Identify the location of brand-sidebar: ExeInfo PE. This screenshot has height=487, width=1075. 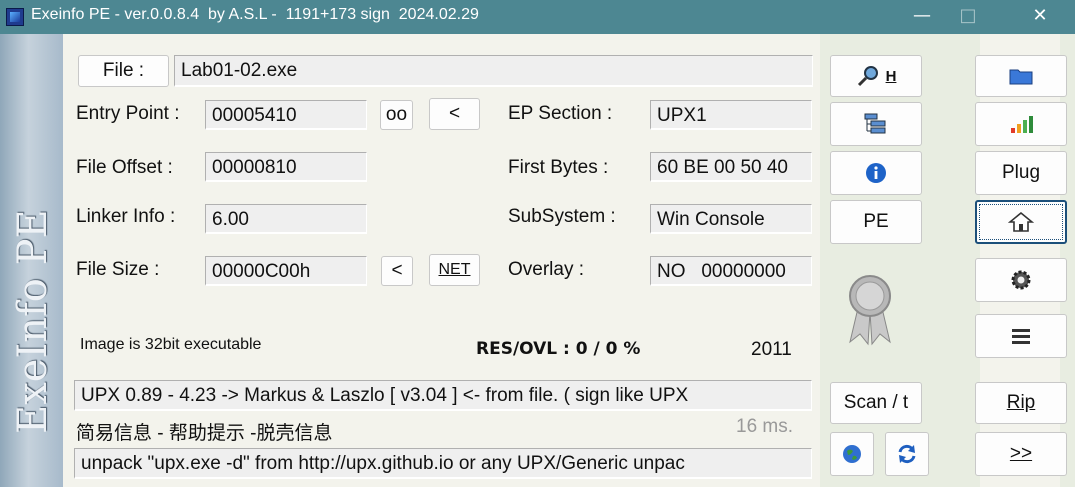
(31, 260).